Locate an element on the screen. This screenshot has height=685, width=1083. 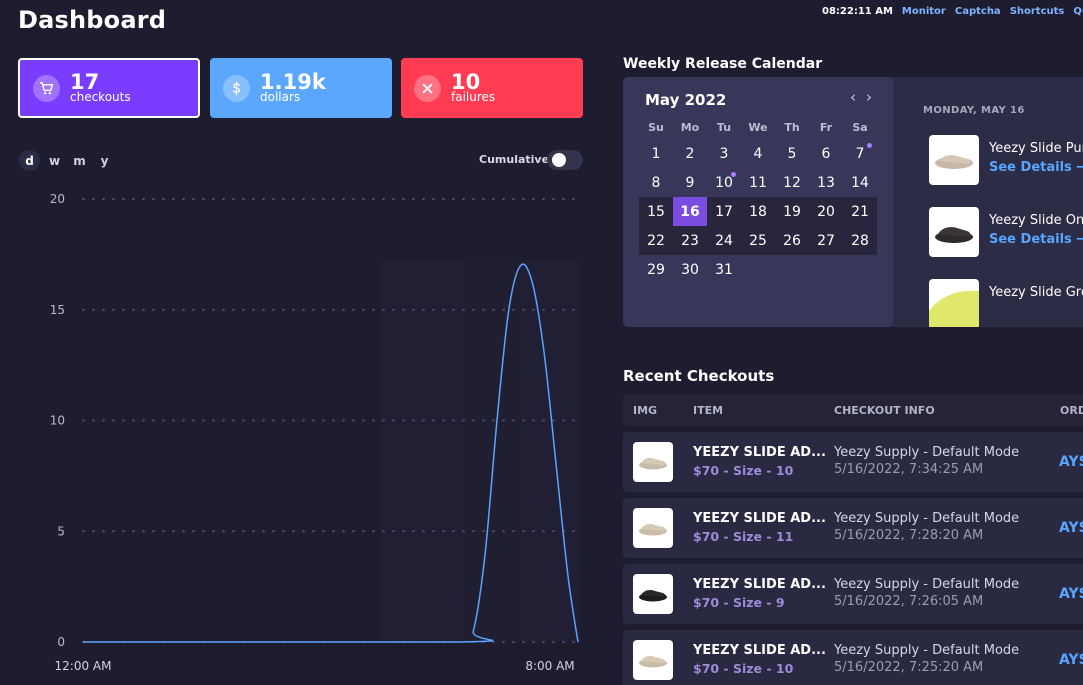
monitor-link: Monitor is located at coordinates (924, 11).